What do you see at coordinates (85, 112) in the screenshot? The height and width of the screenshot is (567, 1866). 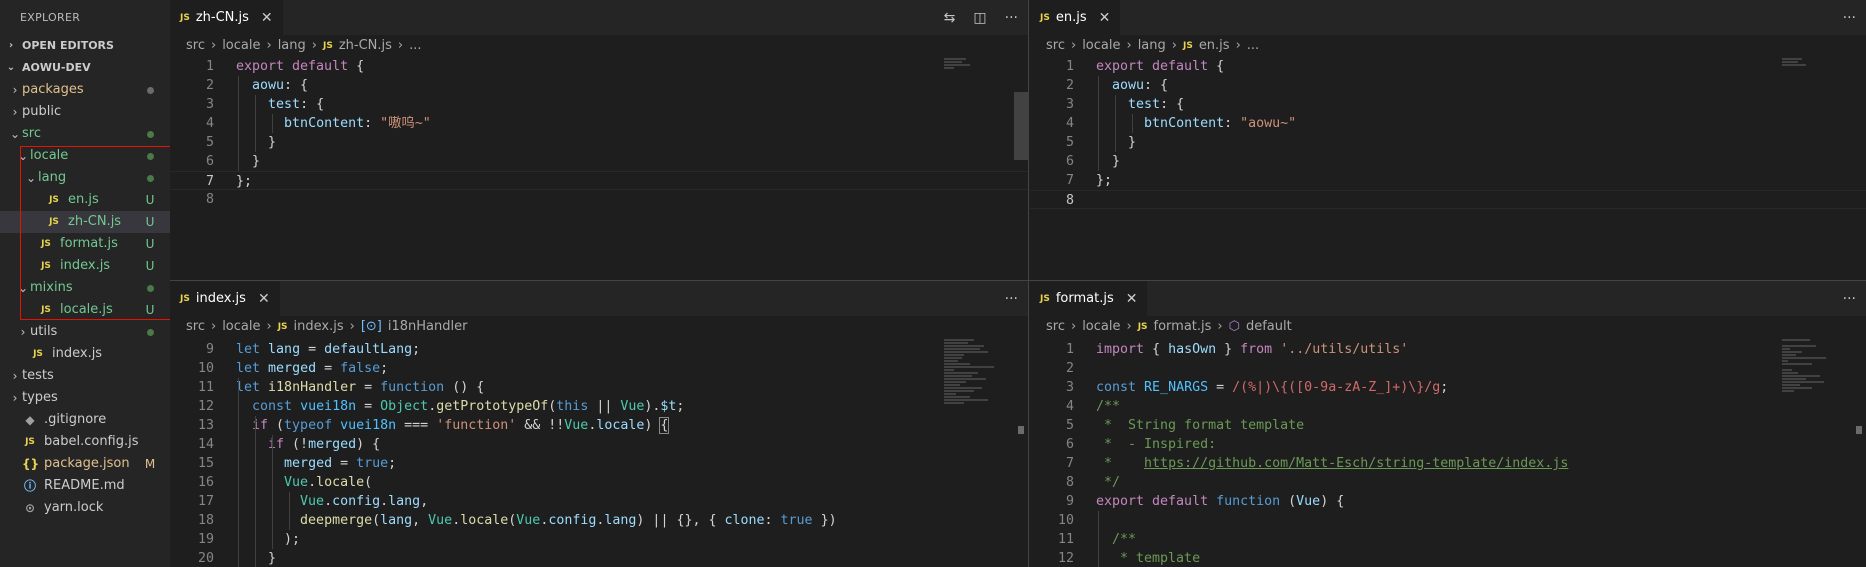 I see `tree-item-public: › public` at bounding box center [85, 112].